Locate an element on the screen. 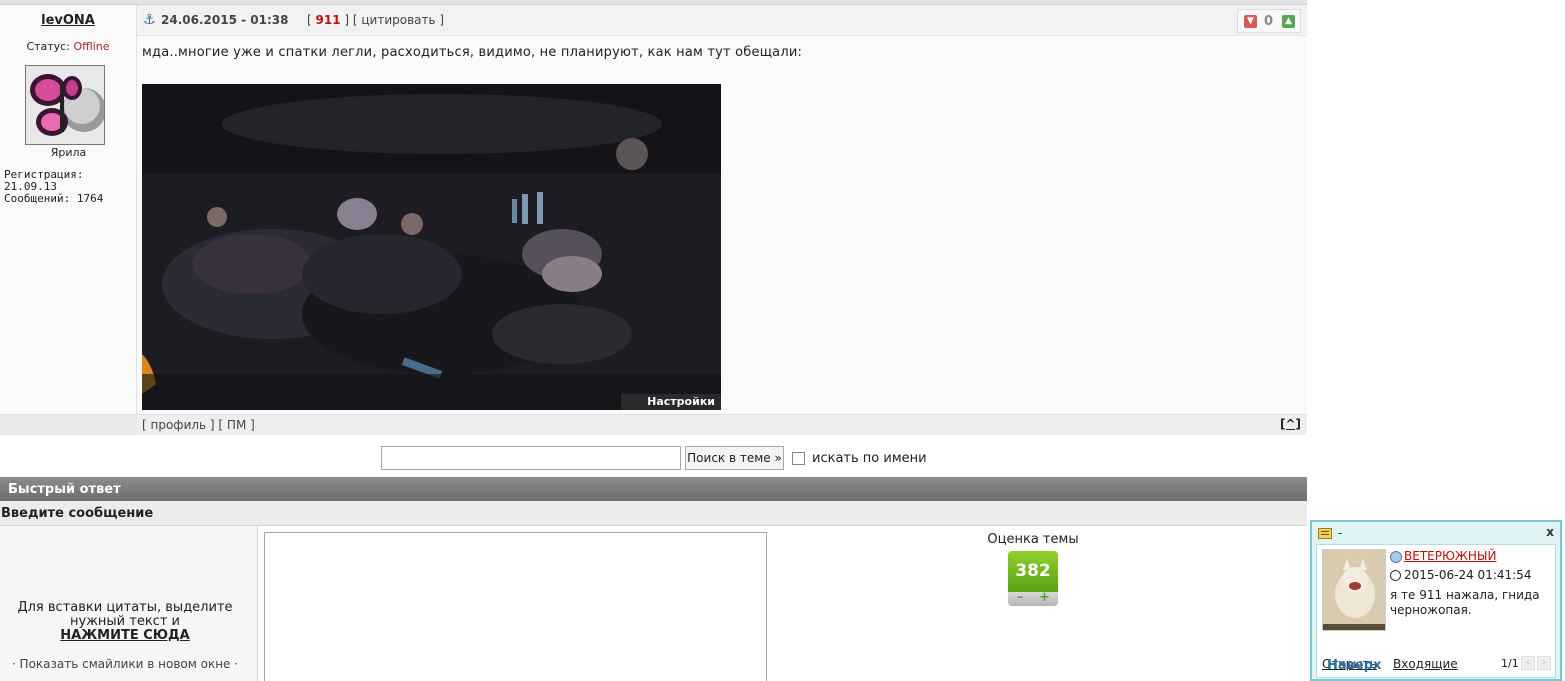 The image size is (1565, 681). thumbs-down-icon: ▼ is located at coordinates (1250, 21).